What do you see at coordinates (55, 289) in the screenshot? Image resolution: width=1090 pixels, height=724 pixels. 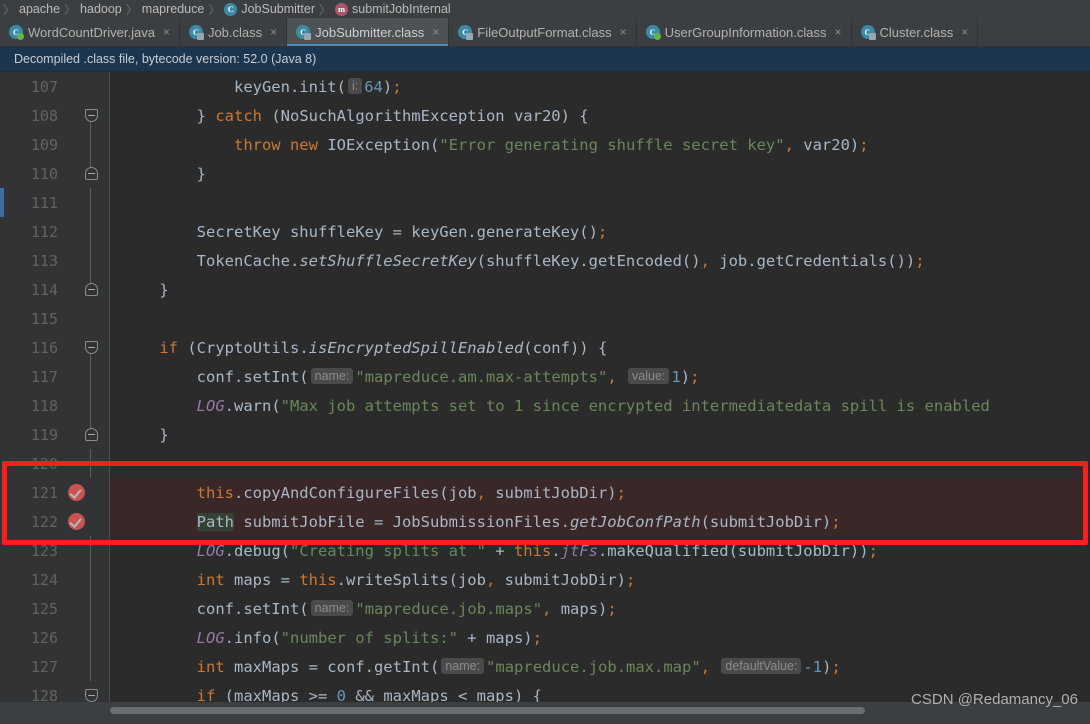 I see `editor-gutter: 114` at bounding box center [55, 289].